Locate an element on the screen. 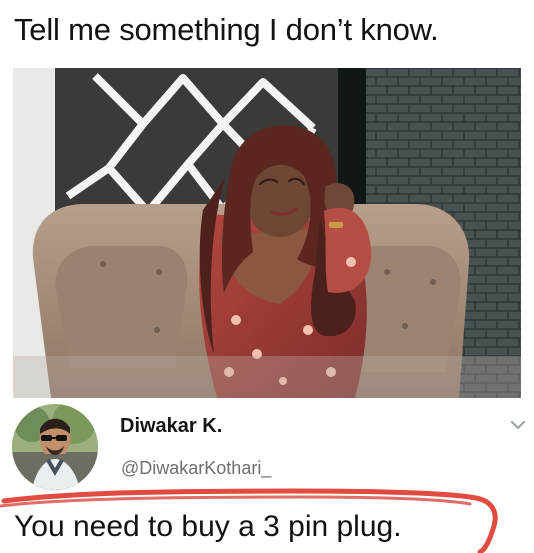  meme-caption: Tell me something I don’t know. is located at coordinates (226, 29).